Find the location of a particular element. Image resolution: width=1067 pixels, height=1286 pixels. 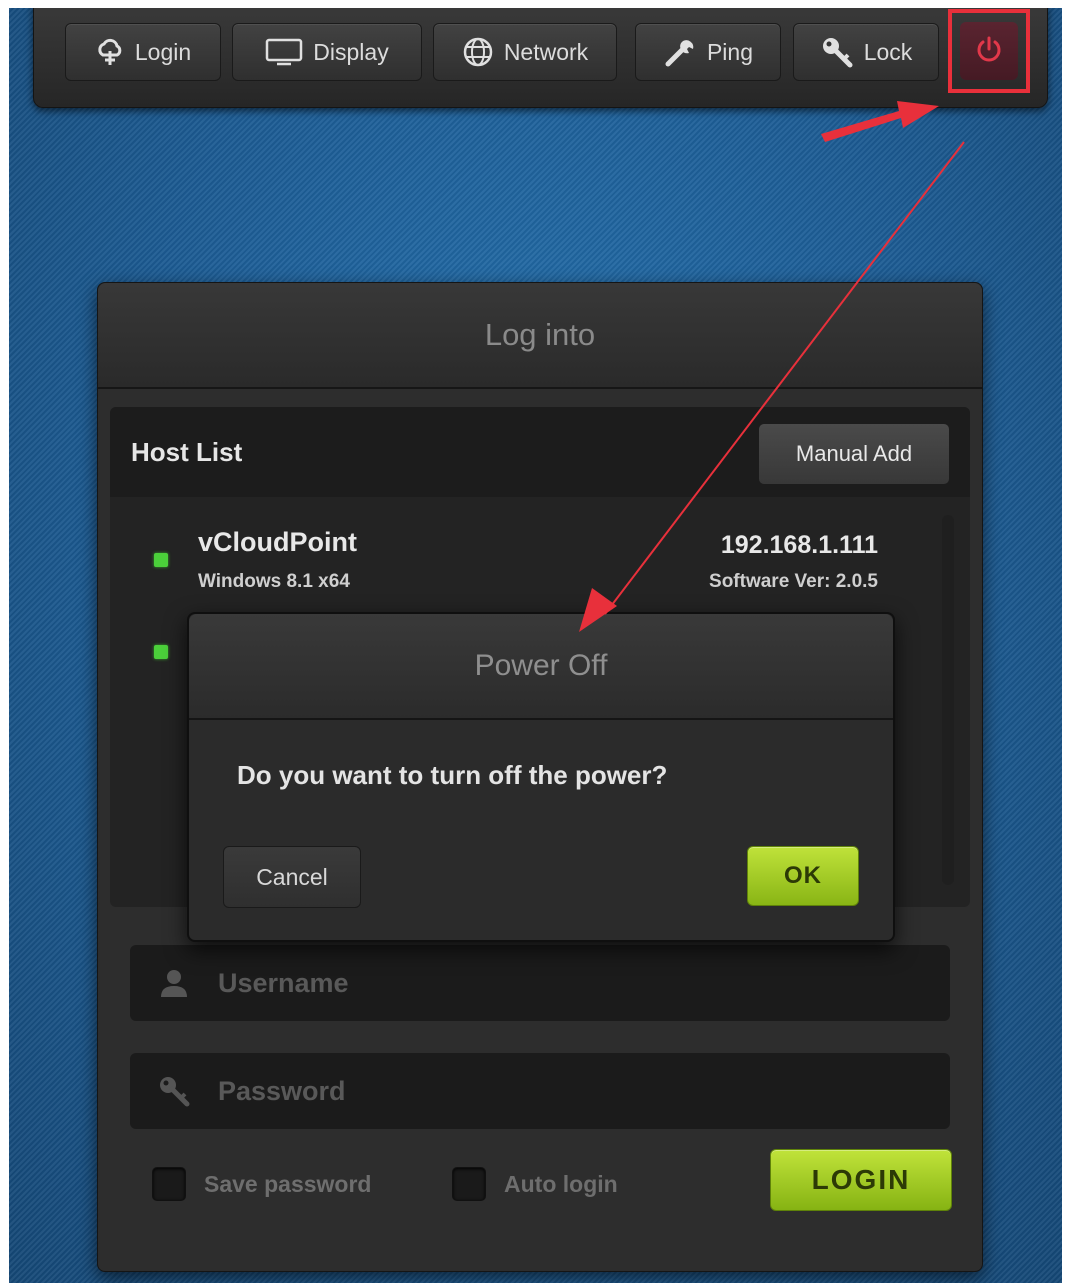

lock-toolbar-button: Lock is located at coordinates (866, 52).